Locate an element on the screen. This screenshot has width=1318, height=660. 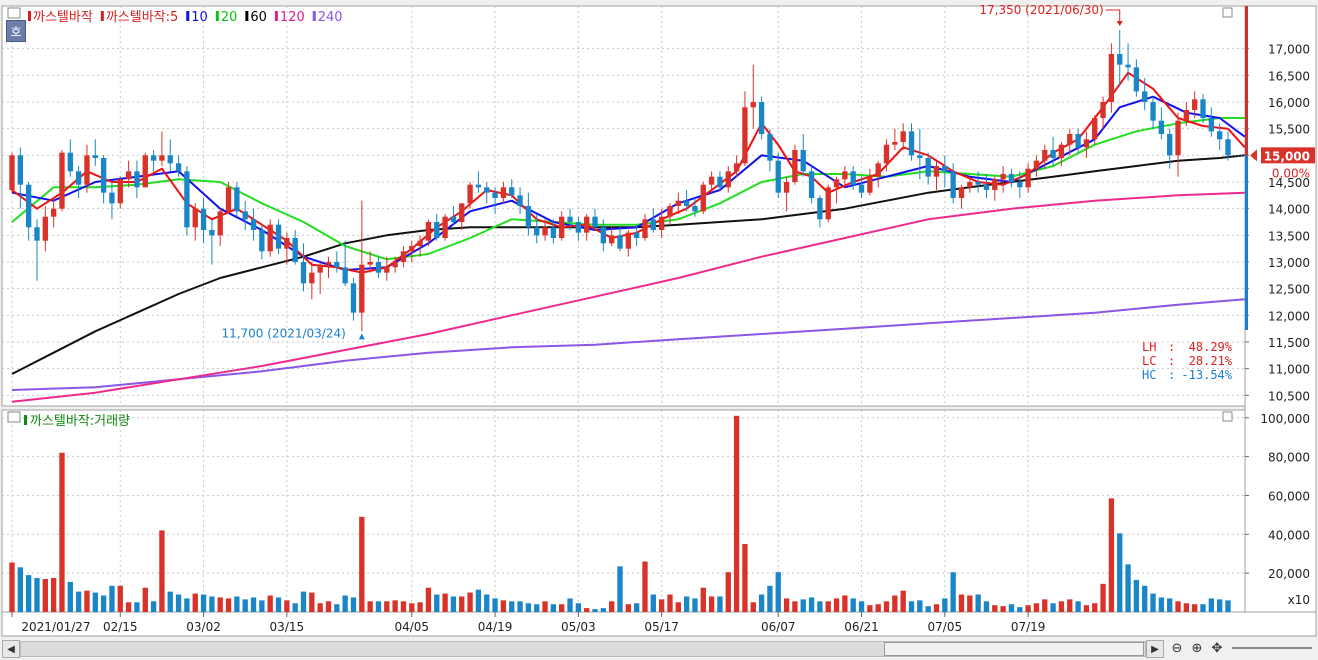
scroll-right-button: ▶ is located at coordinates (1155, 649).